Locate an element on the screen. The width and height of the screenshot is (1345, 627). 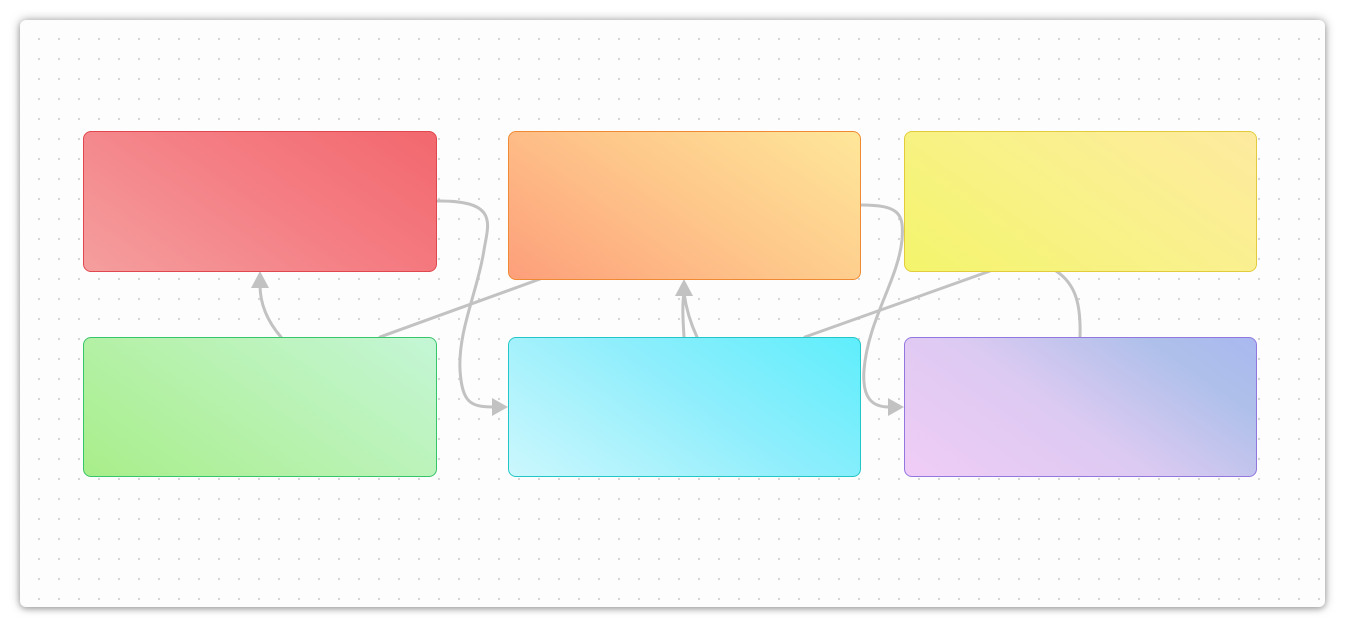
node-cyan is located at coordinates (684, 407).